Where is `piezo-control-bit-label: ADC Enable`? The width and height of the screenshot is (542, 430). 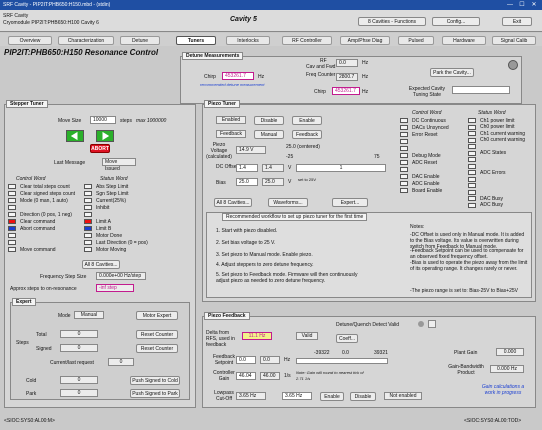
piezo-control-bit-label: ADC Enable is located at coordinates (426, 183).